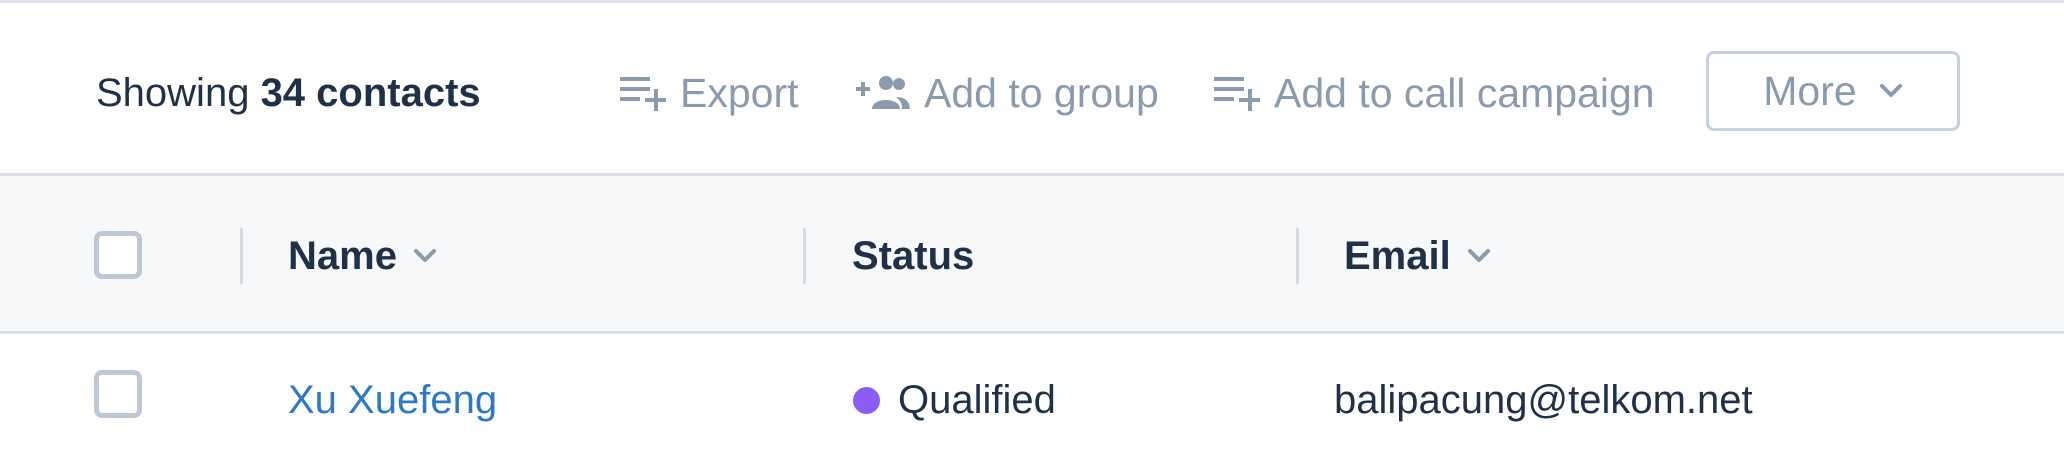  I want to click on column-header-email: Email, so click(1417, 256).